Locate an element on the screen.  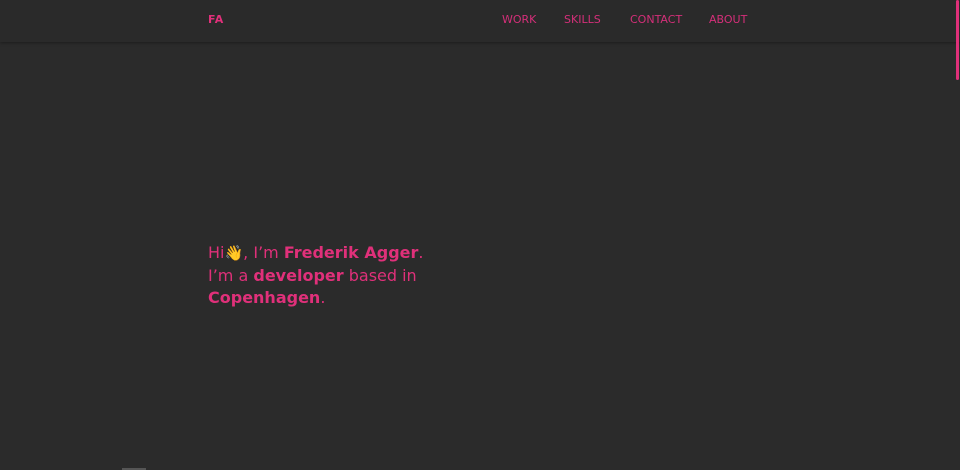
hero-name: Frederik Agger is located at coordinates (351, 252).